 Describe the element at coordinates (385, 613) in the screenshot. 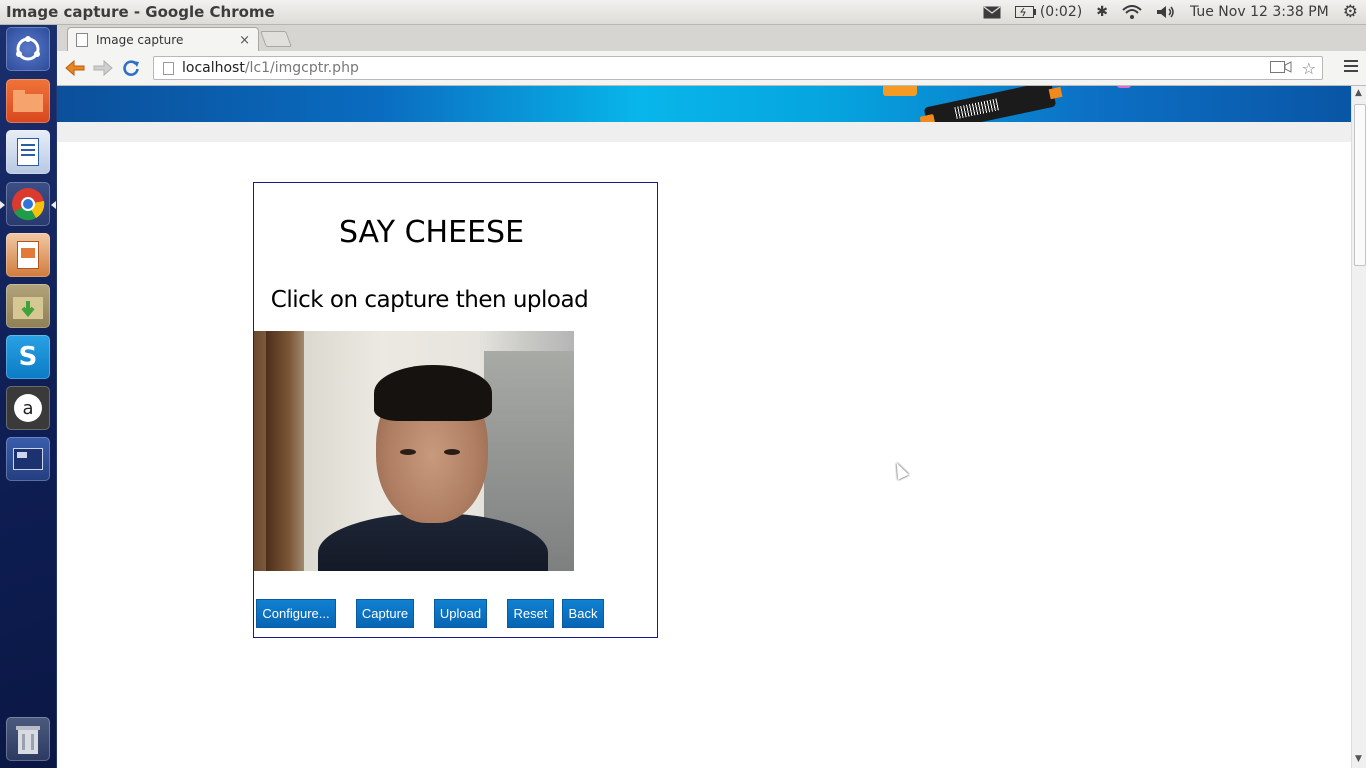

I see `capture-button: Capture` at that location.